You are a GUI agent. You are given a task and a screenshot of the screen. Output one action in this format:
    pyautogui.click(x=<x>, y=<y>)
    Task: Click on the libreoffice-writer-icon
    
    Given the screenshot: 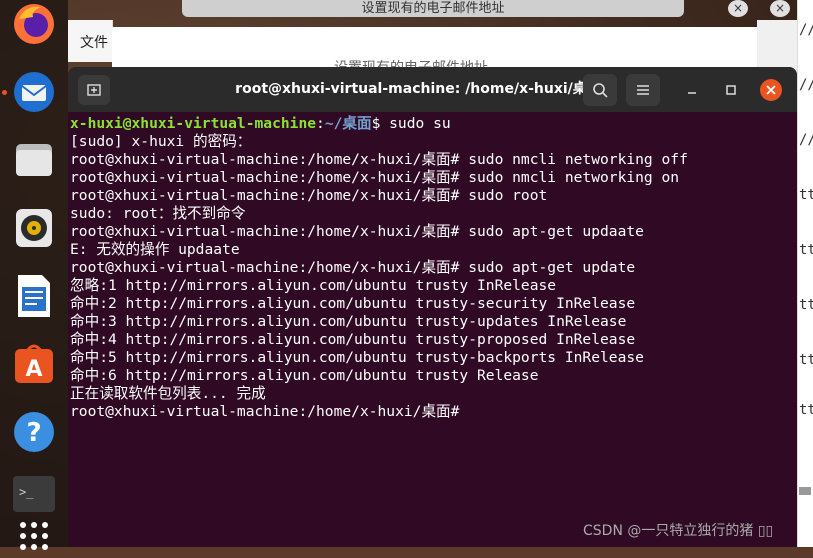 What is the action you would take?
    pyautogui.click(x=34, y=296)
    